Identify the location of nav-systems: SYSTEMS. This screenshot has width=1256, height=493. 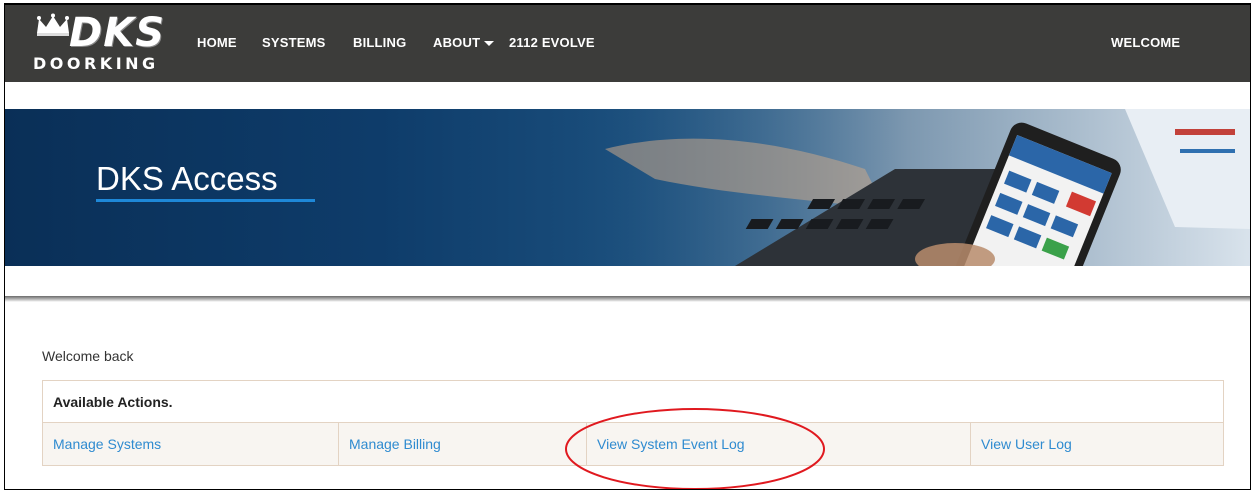
(294, 43).